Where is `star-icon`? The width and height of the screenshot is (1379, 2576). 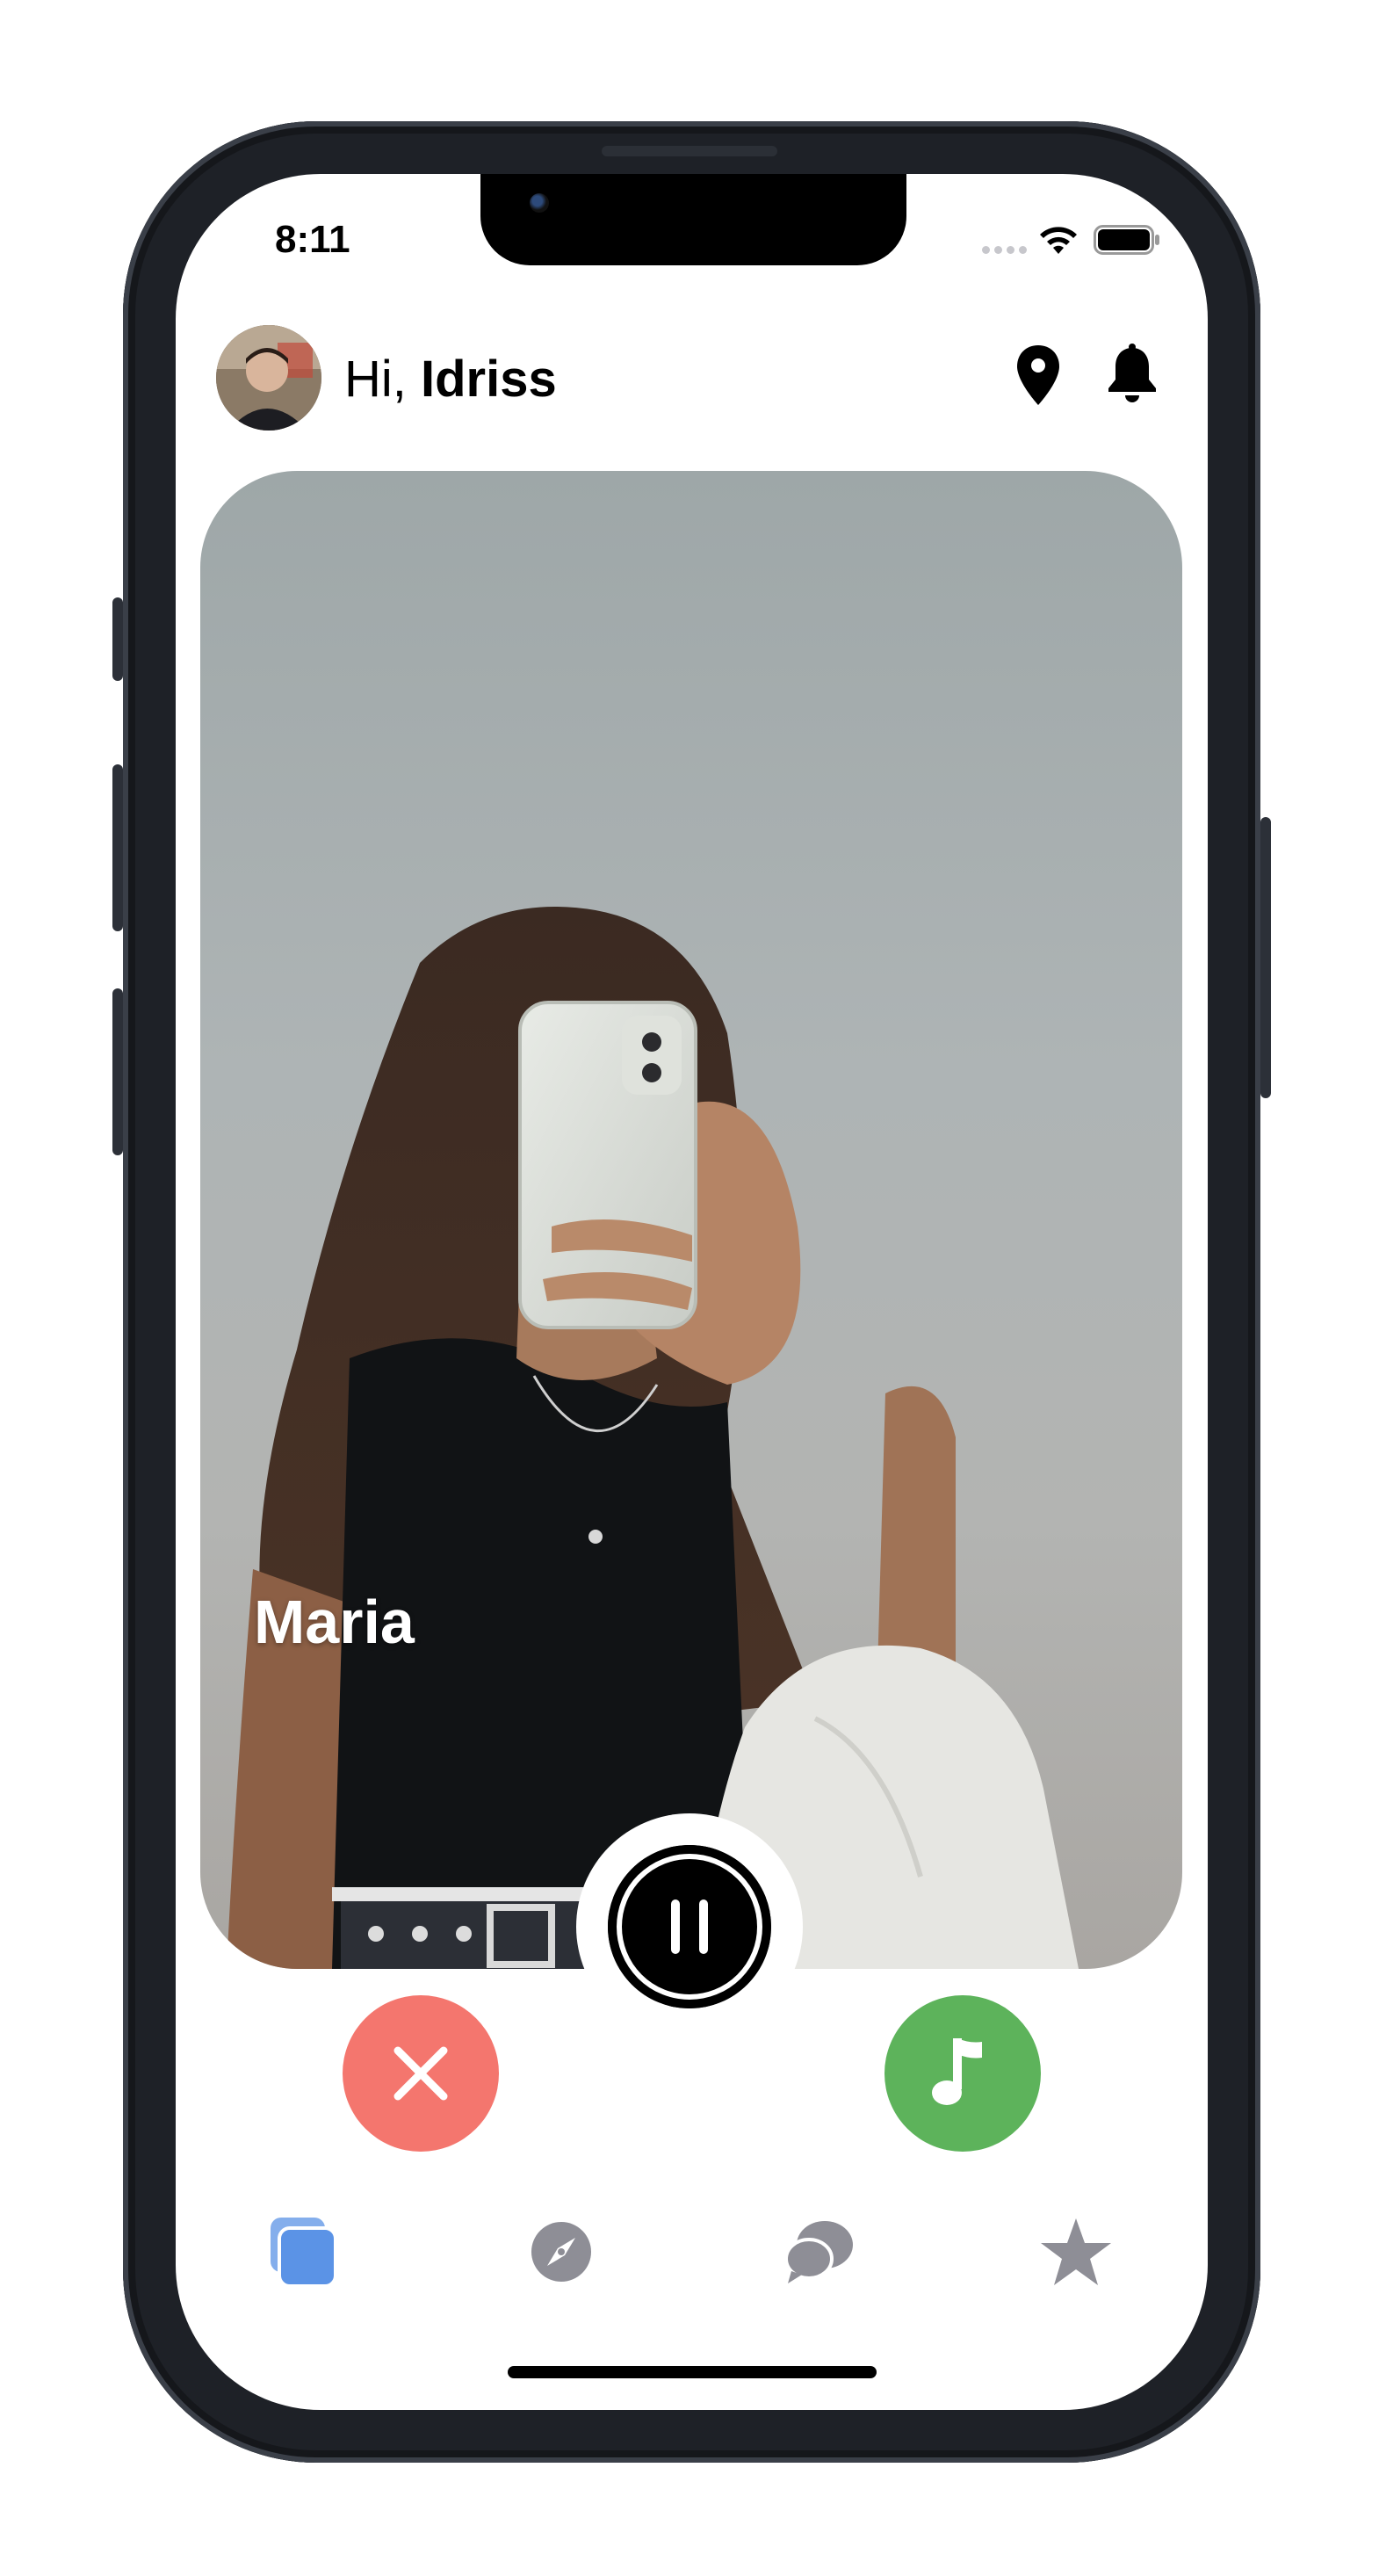 star-icon is located at coordinates (1076, 2251).